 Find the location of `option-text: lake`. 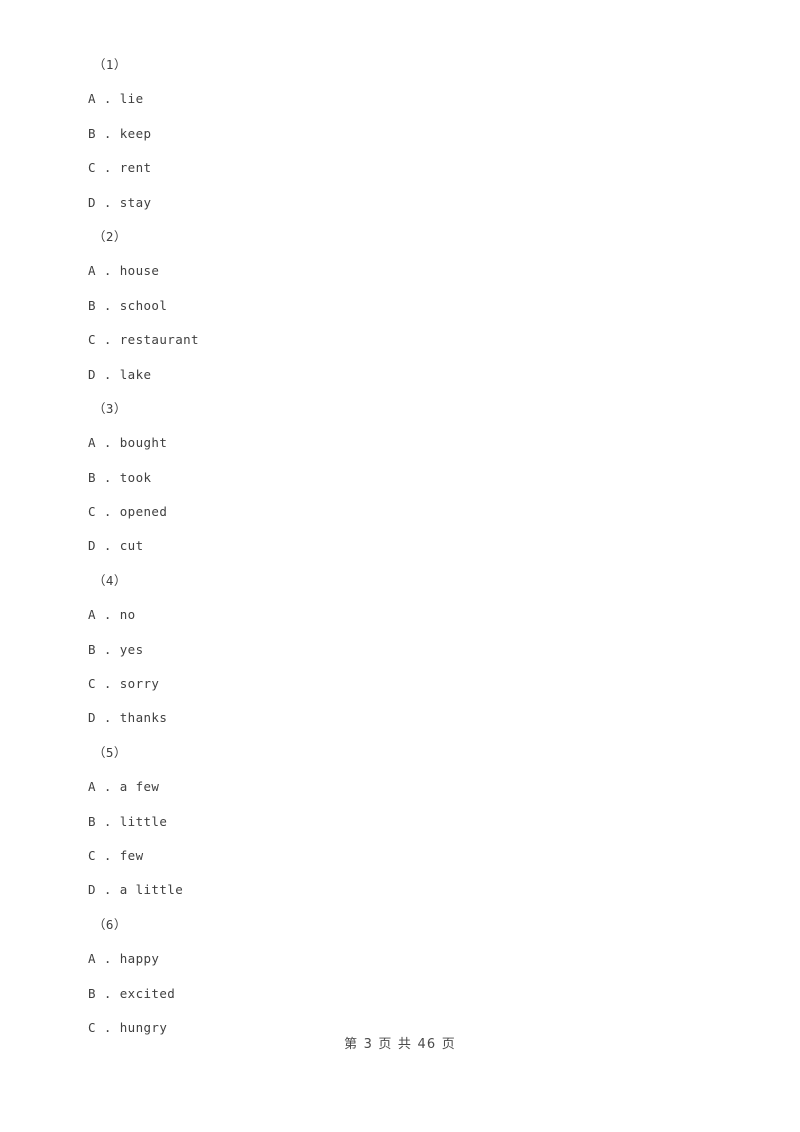

option-text: lake is located at coordinates (135, 374).